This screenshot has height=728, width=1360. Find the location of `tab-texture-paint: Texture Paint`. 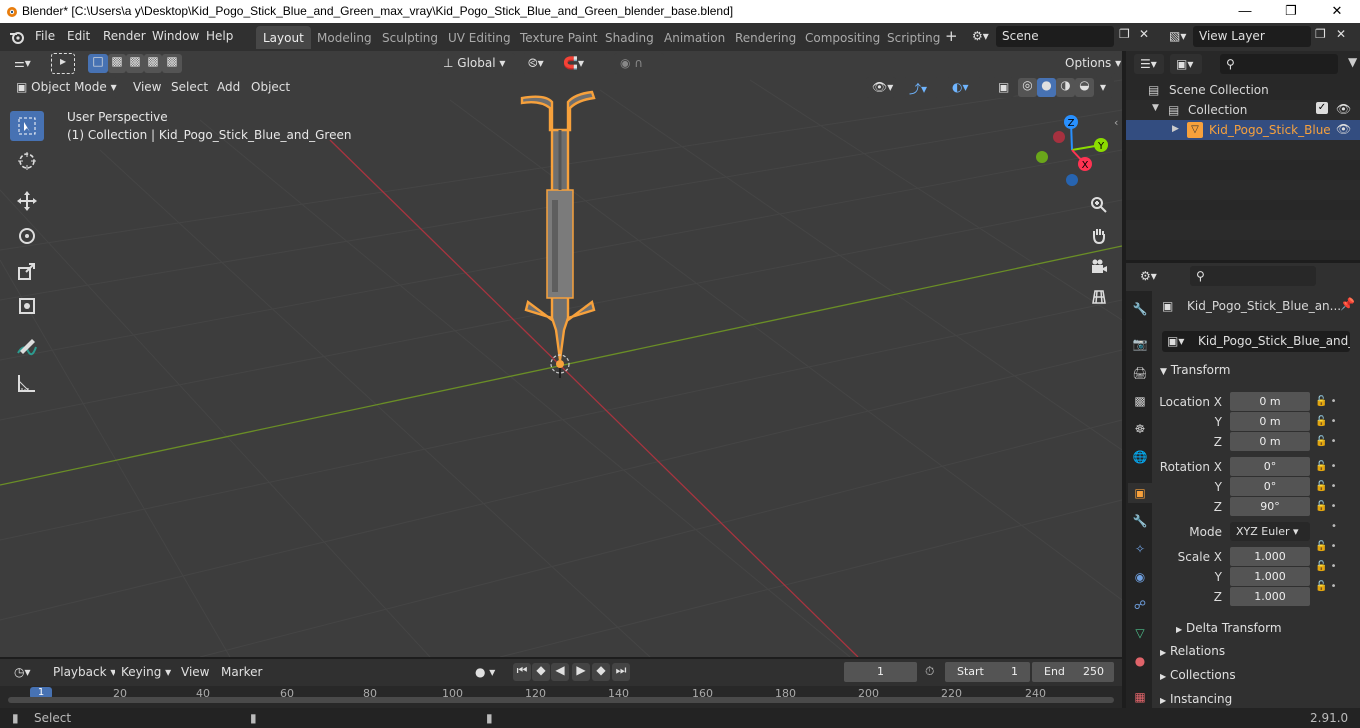

tab-texture-paint: Texture Paint is located at coordinates (558, 37).